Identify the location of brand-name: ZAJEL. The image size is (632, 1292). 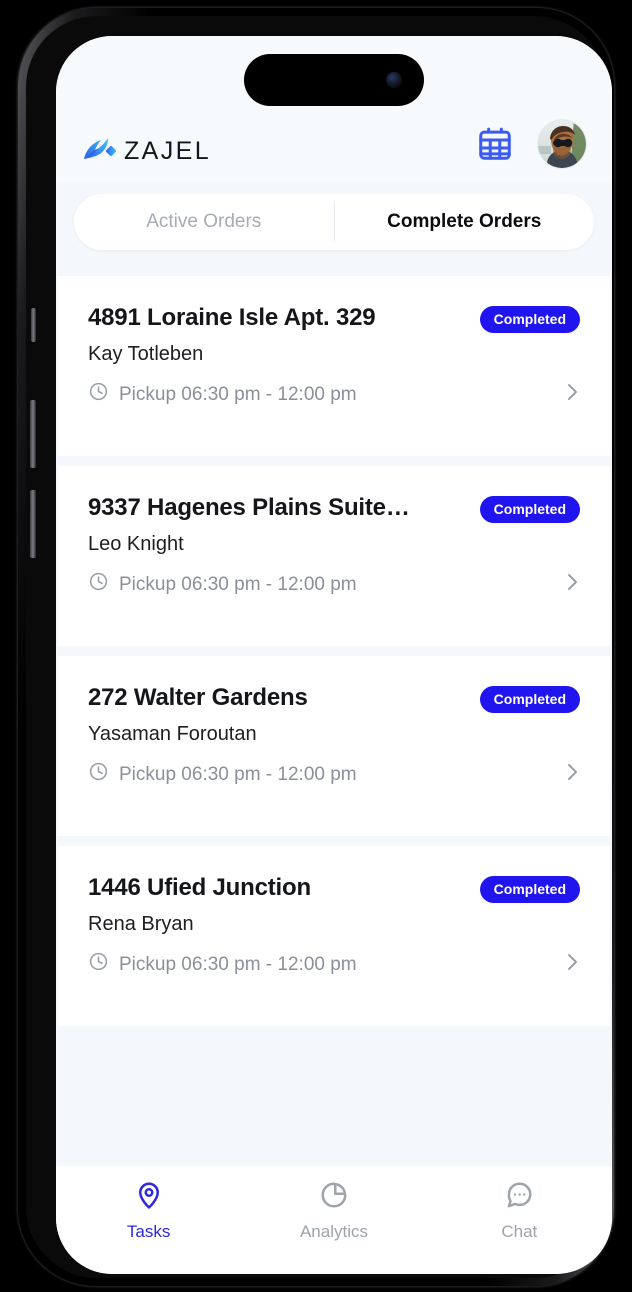
(168, 151).